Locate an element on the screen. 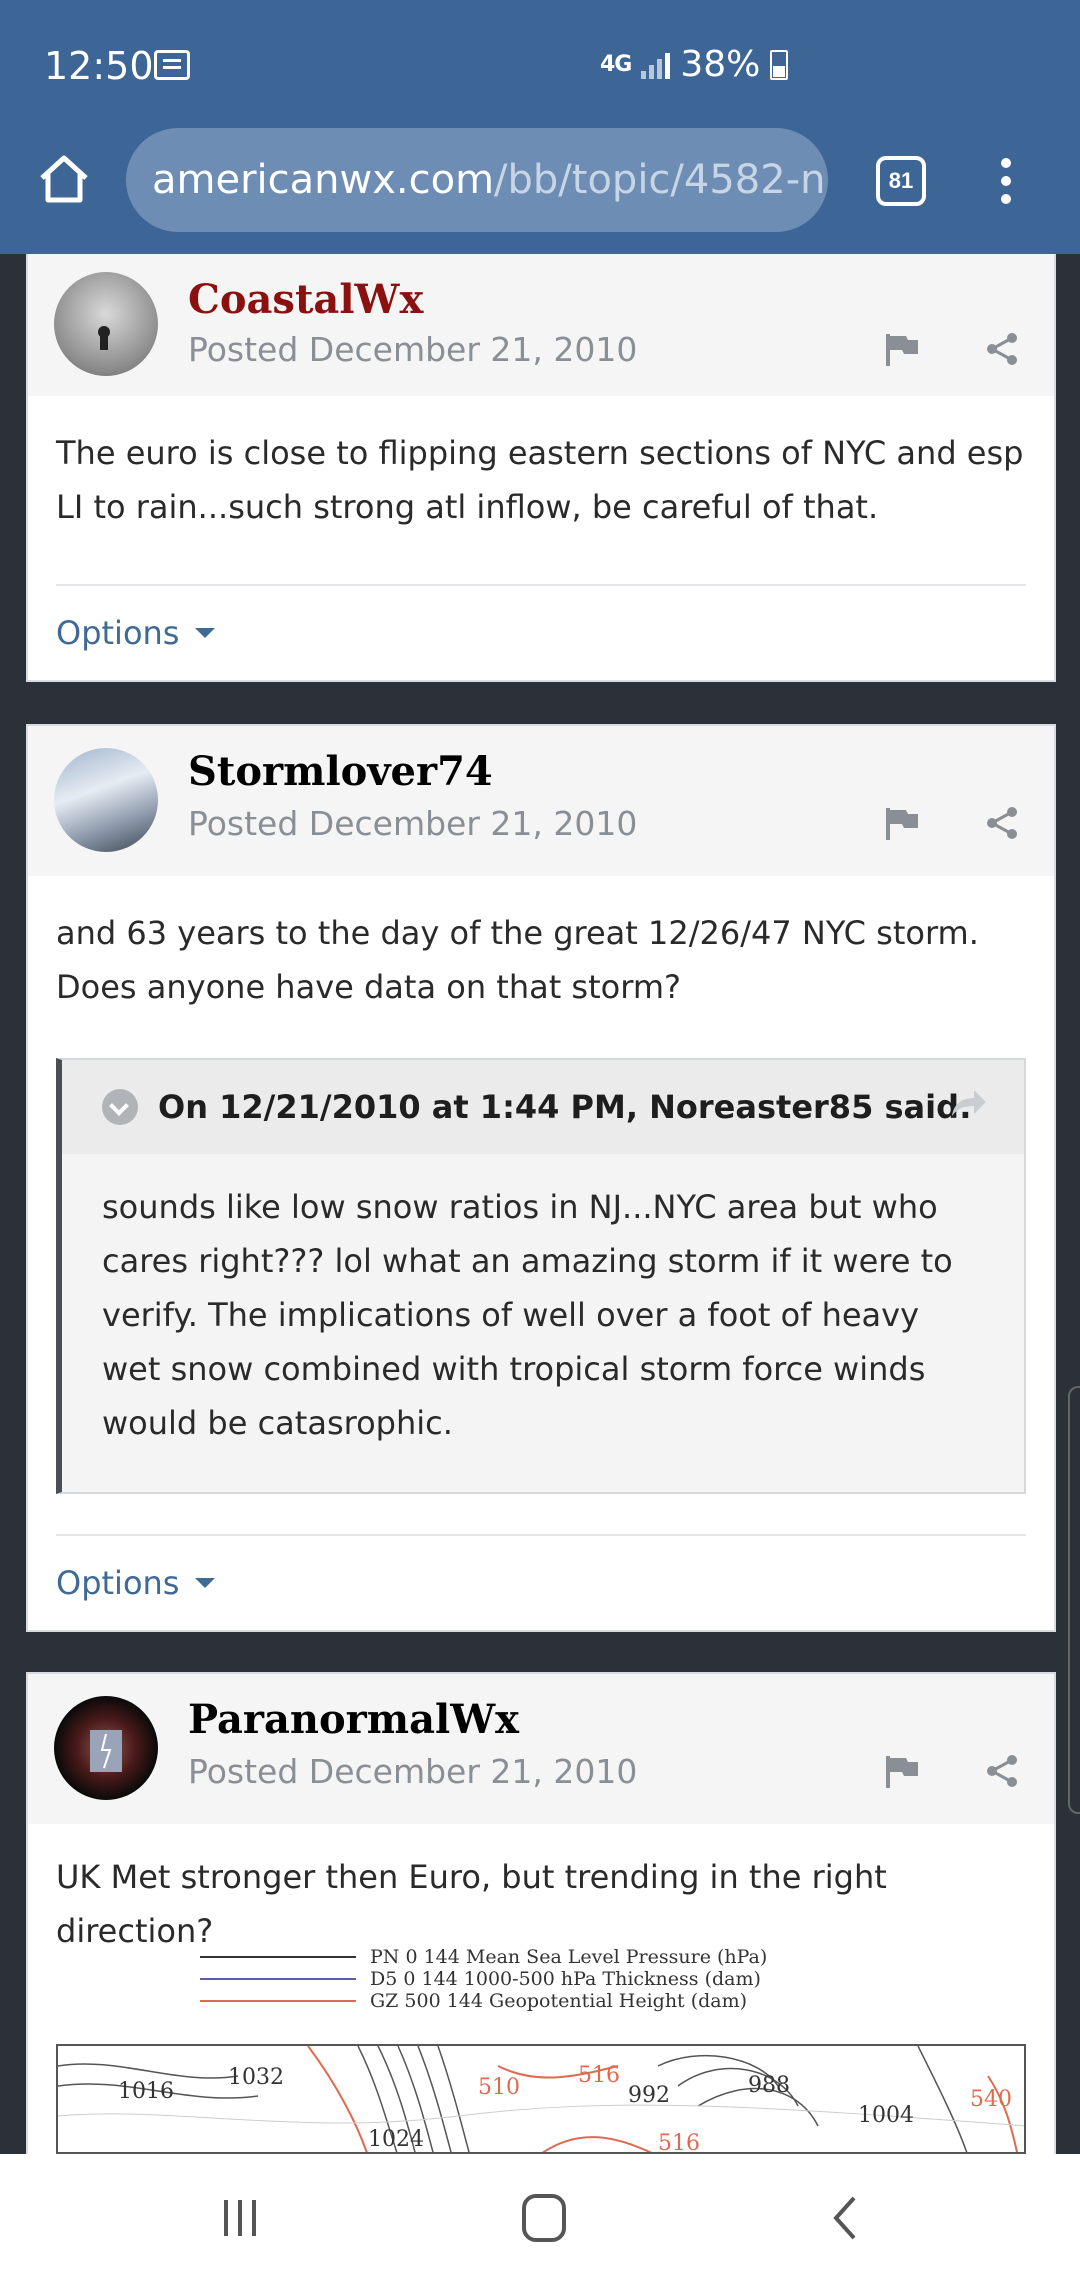  home-icon is located at coordinates (64, 178).